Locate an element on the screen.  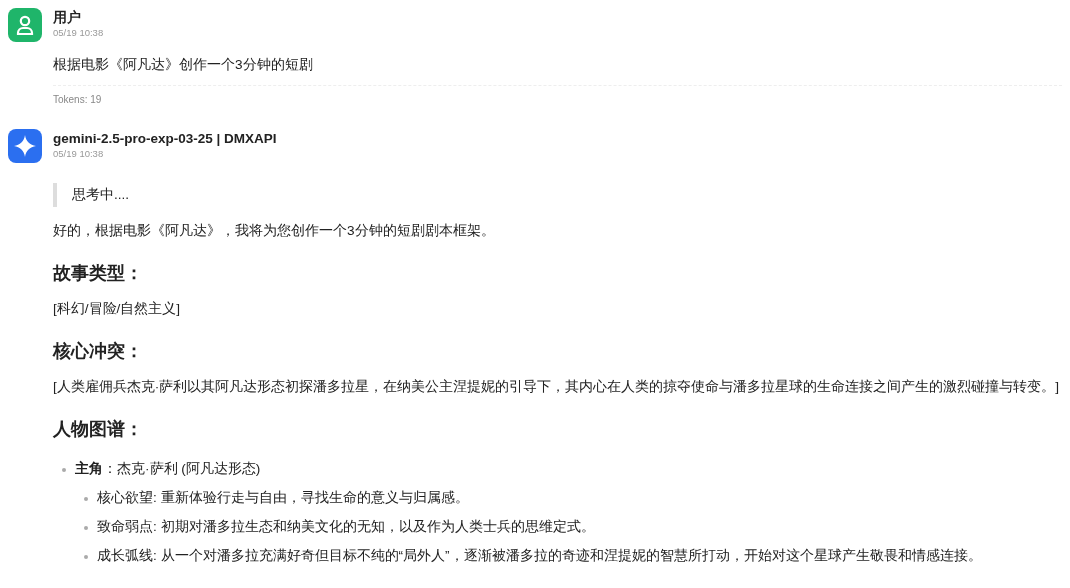
section-heading: 人物图谱： is located at coordinates (98, 429).